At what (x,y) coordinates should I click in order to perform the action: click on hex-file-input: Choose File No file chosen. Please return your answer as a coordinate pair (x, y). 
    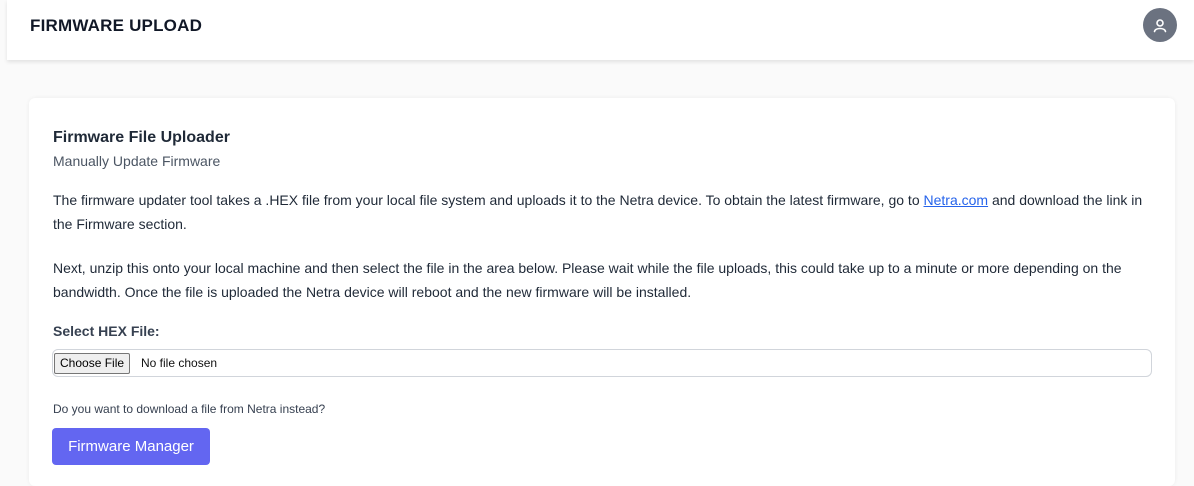
    Looking at the image, I should click on (602, 363).